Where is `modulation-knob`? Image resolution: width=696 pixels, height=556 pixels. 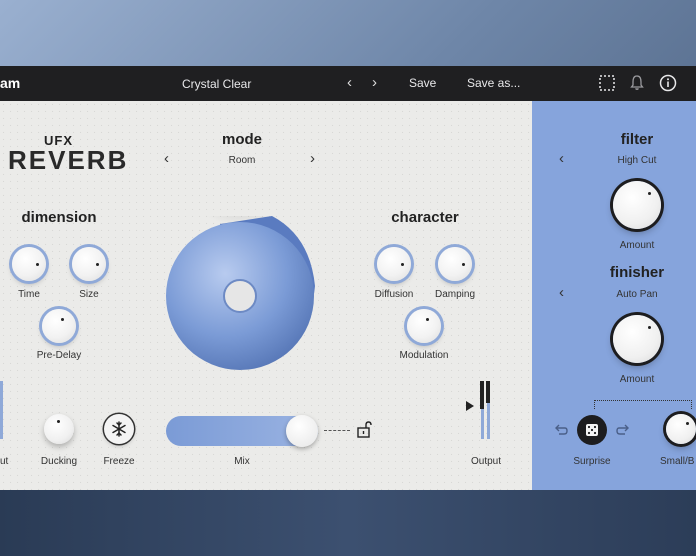
modulation-knob is located at coordinates (424, 326).